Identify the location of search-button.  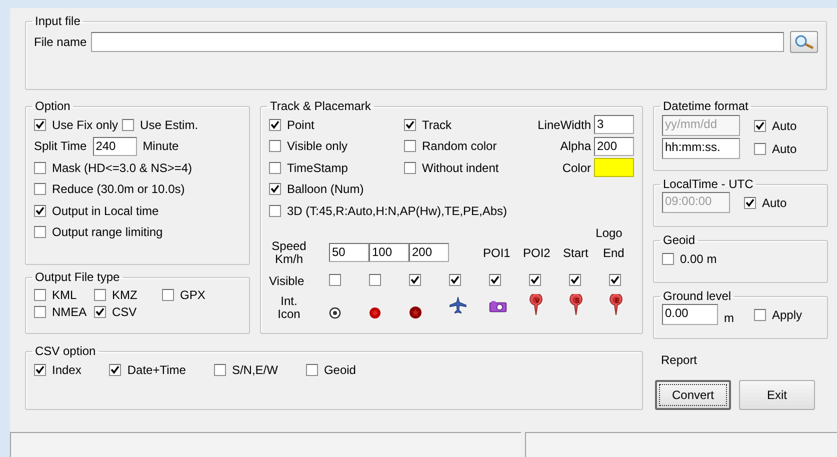
(804, 42).